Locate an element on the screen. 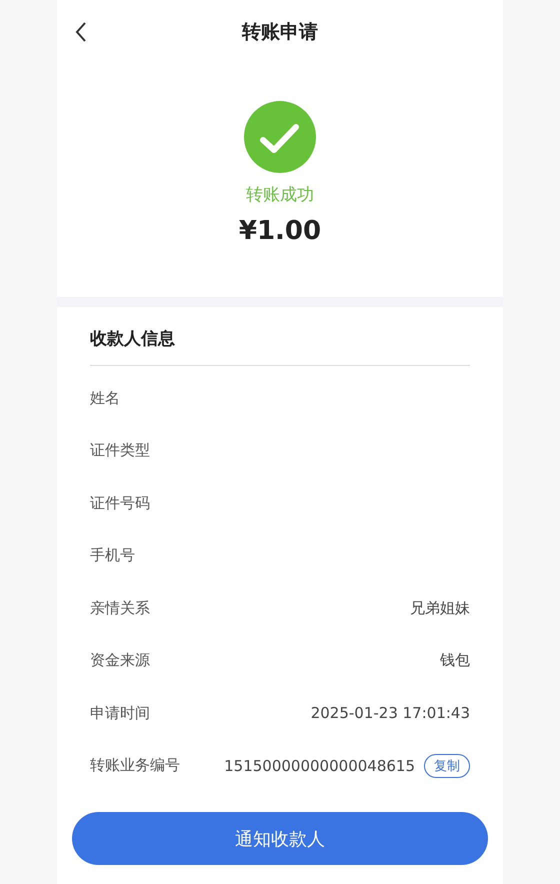  field-label: 申请时间 is located at coordinates (120, 713).